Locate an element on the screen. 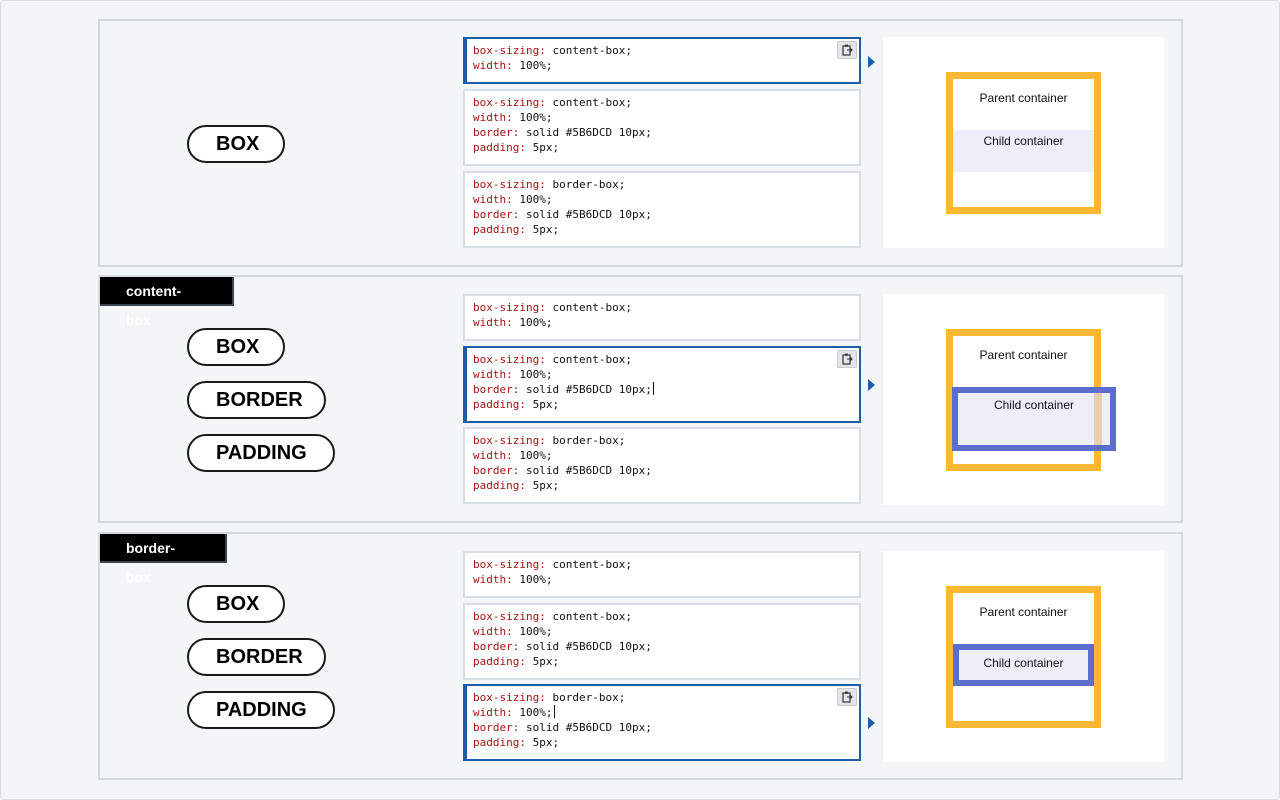  code-line: box-sizing: border-box; is located at coordinates (666, 184).